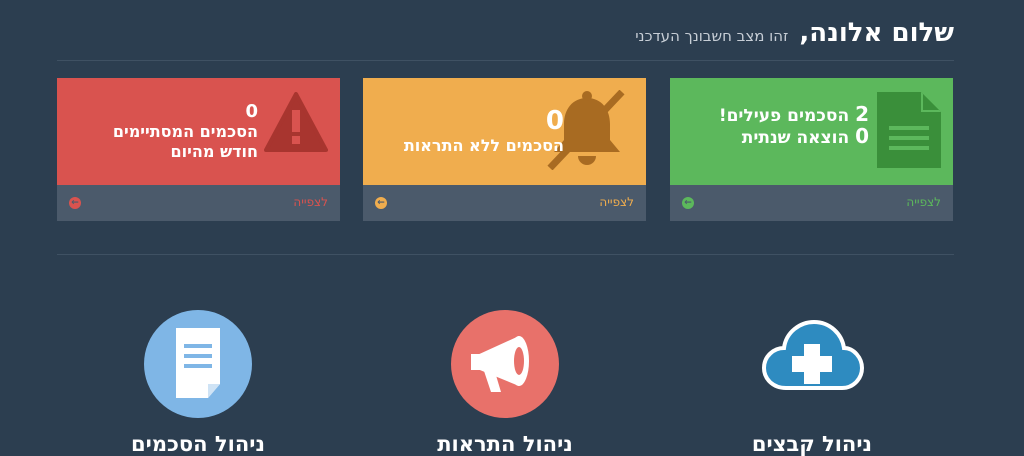 The width and height of the screenshot is (1024, 456). What do you see at coordinates (505, 364) in the screenshot?
I see `megaphone-icon` at bounding box center [505, 364].